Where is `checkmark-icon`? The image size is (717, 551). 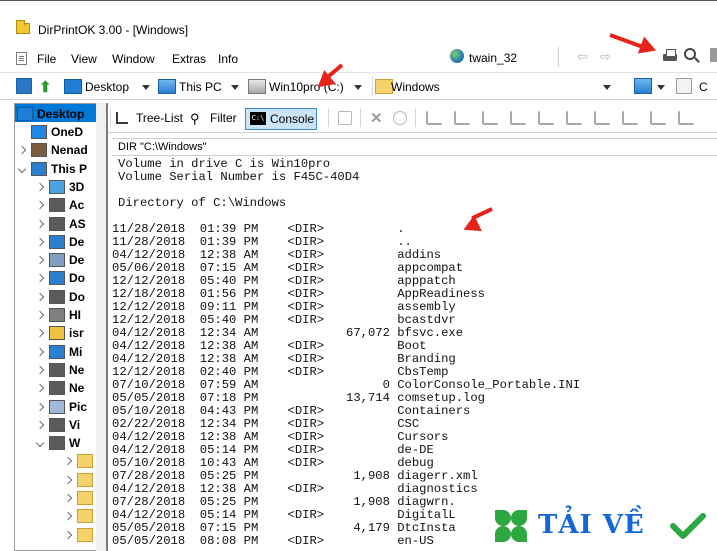
checkmark-icon is located at coordinates (688, 526).